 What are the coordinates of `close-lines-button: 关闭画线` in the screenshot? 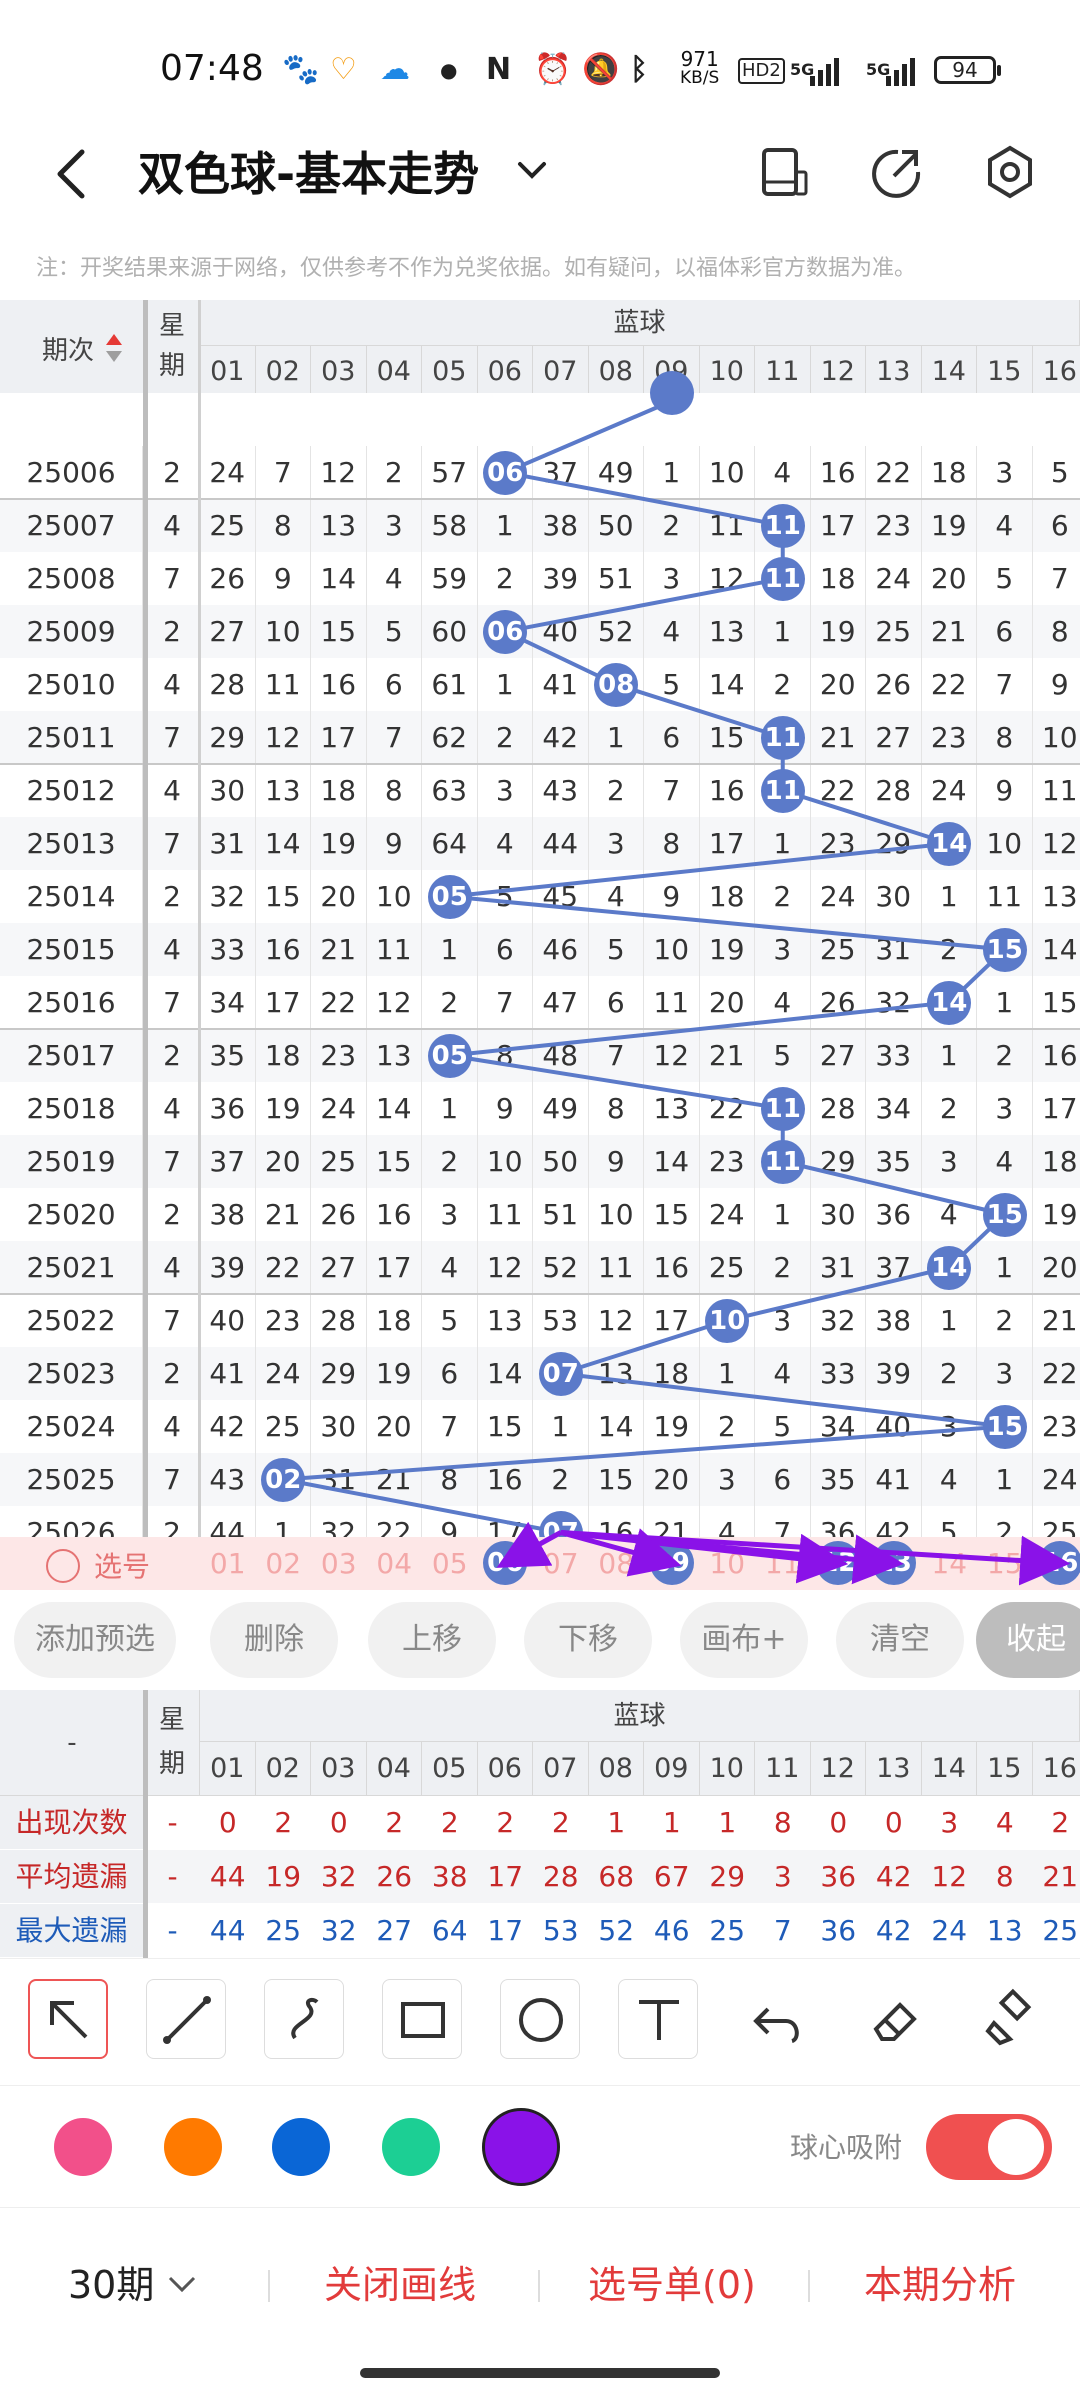 It's located at (400, 2285).